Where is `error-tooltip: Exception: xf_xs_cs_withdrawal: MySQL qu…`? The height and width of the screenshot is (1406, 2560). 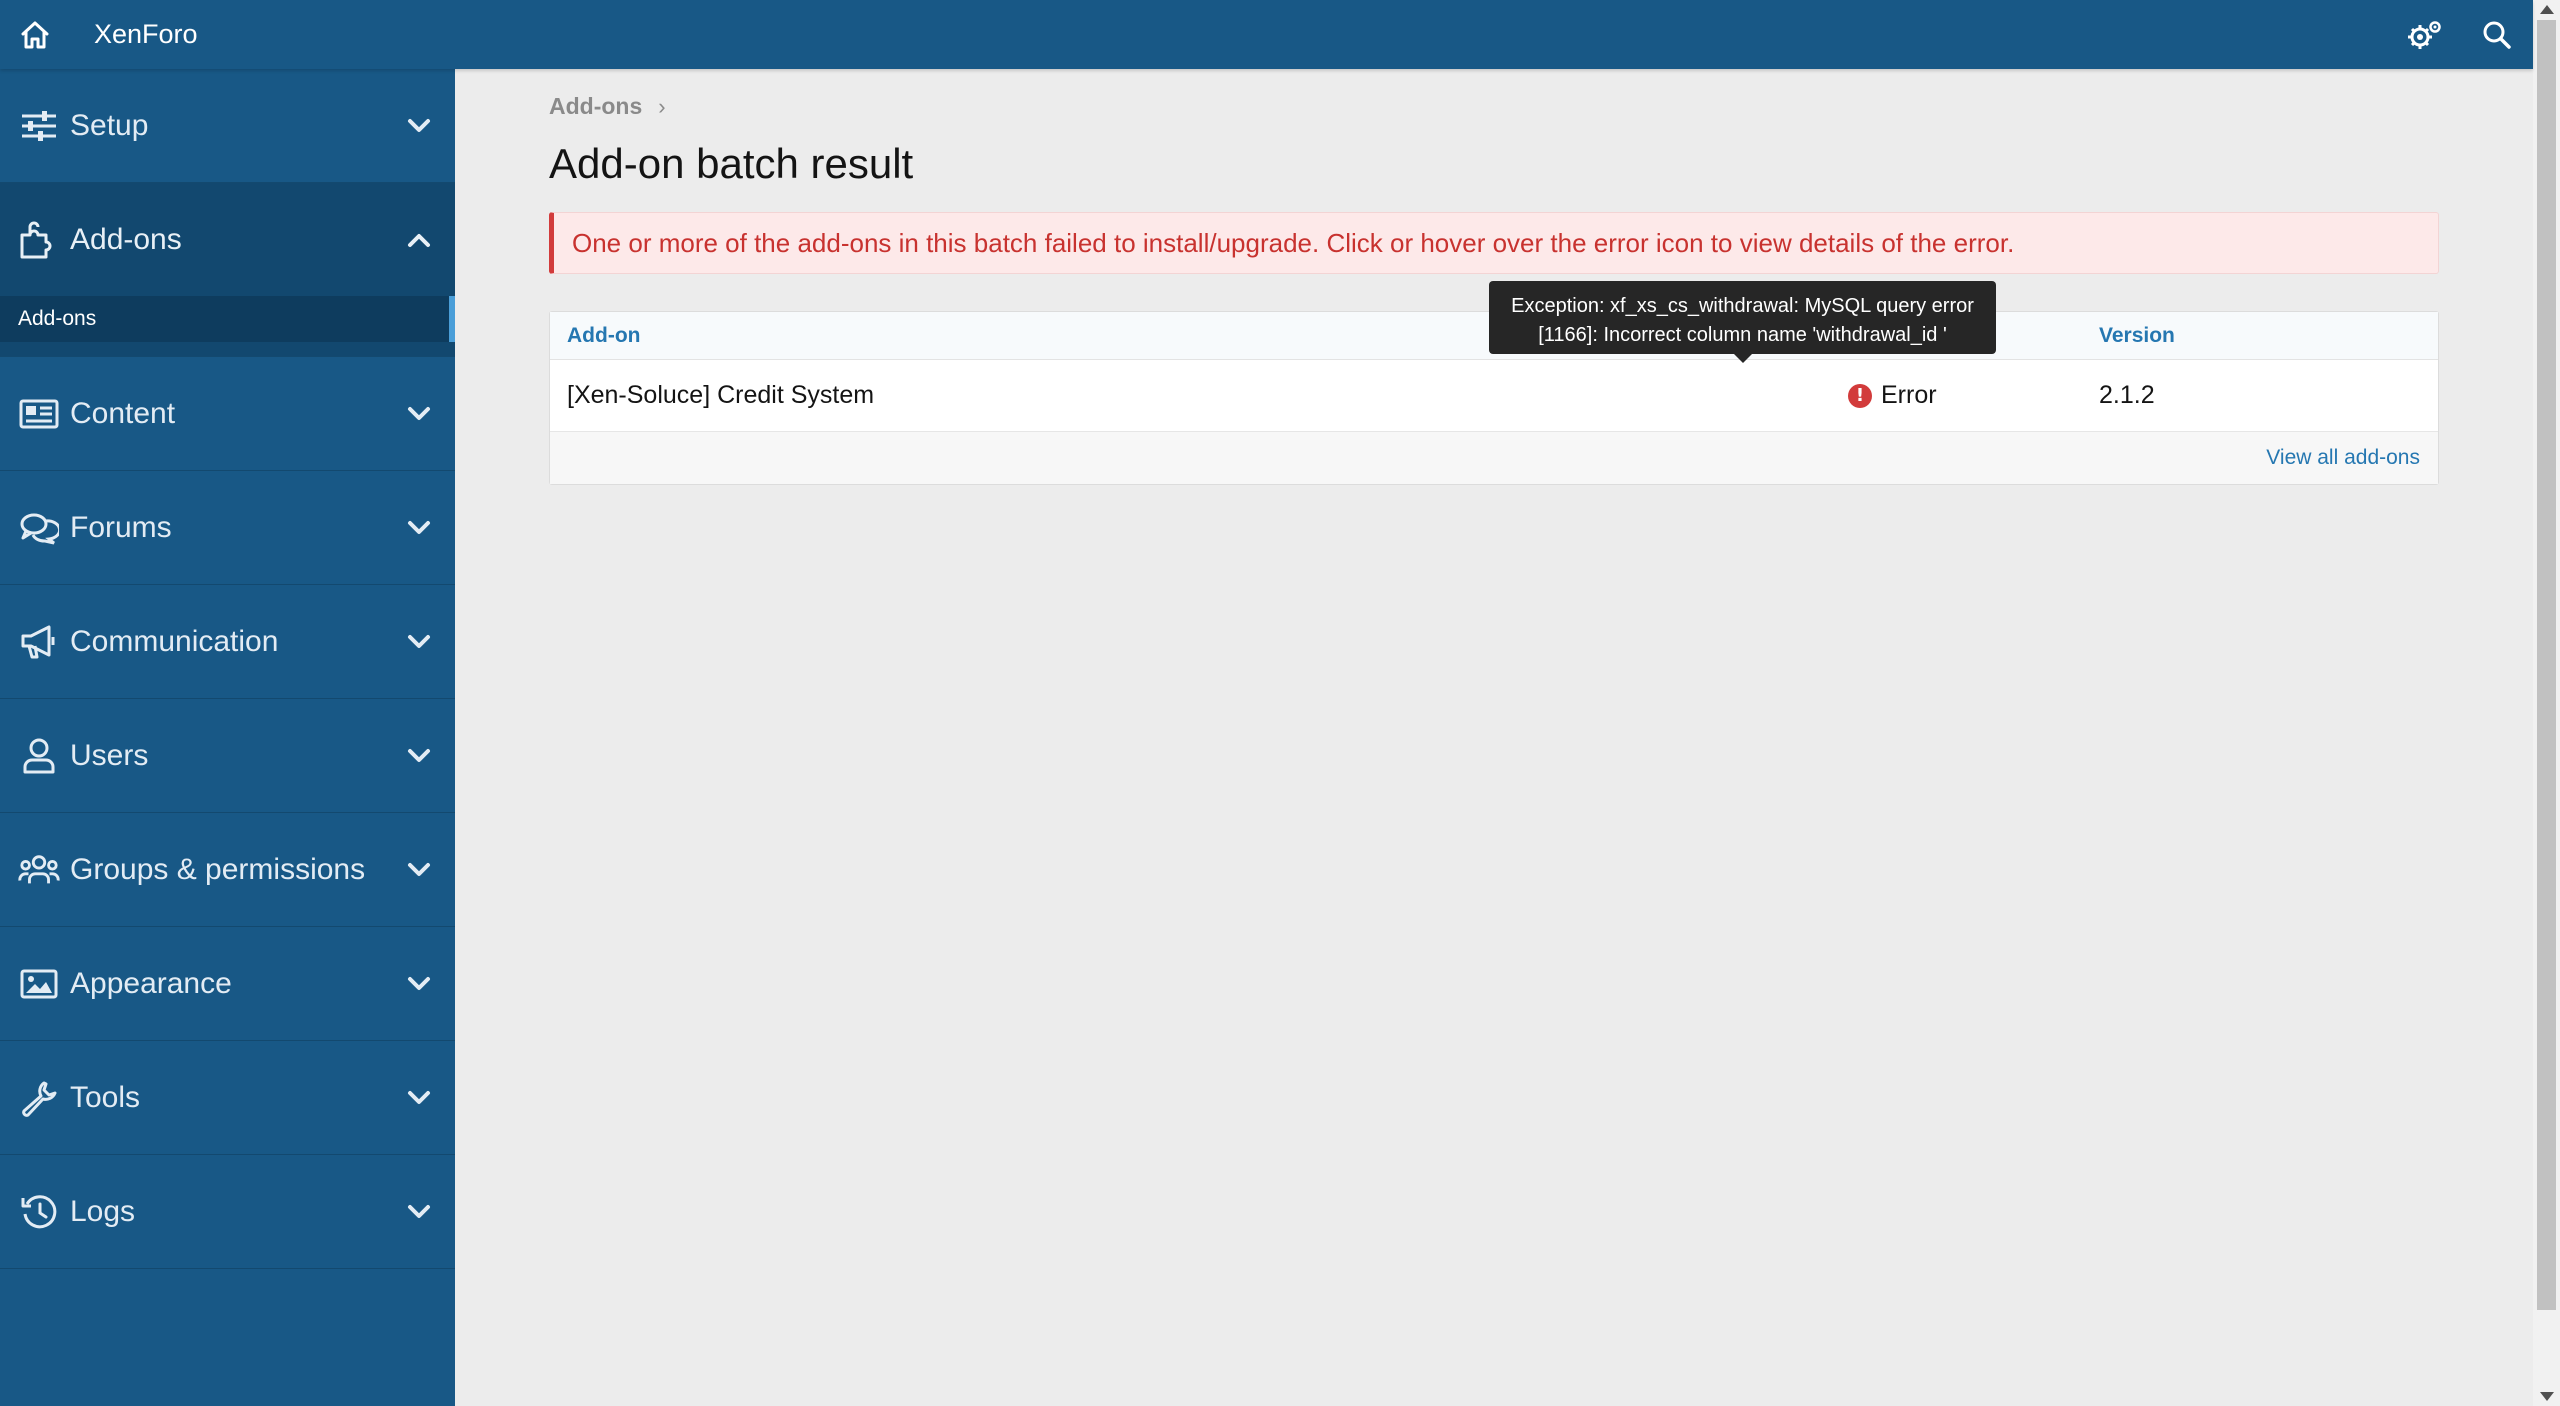
error-tooltip: Exception: xf_xs_cs_withdrawal: MySQL qu… is located at coordinates (1742, 322).